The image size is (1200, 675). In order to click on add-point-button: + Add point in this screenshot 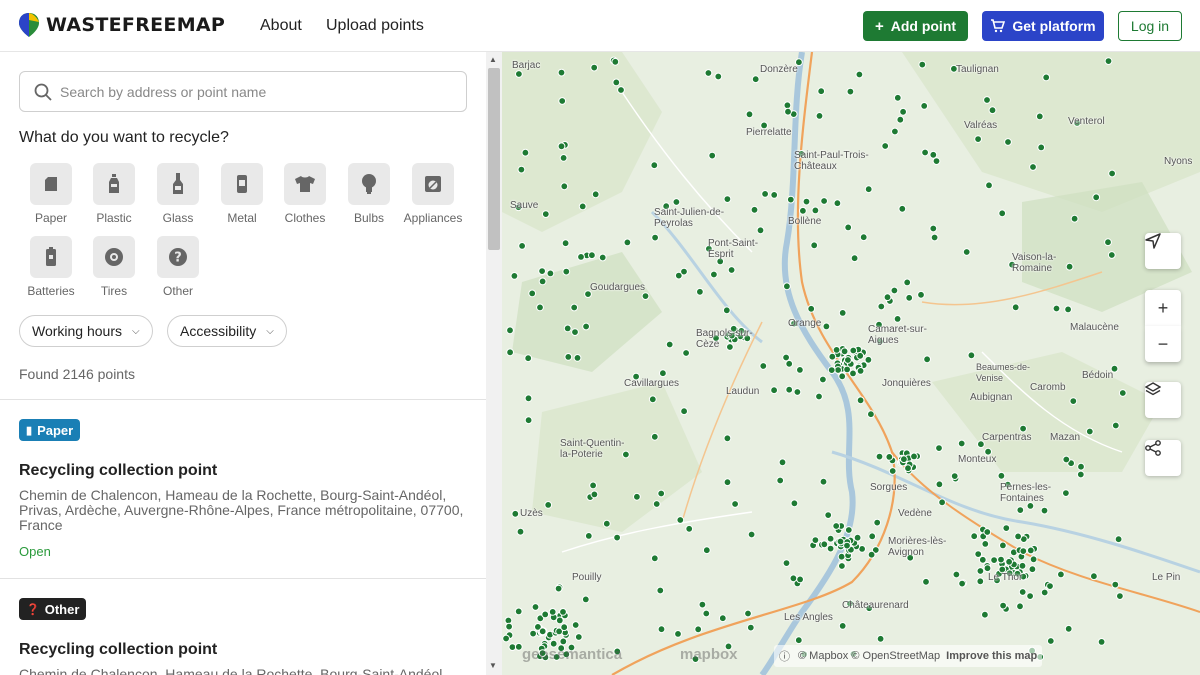, I will do `click(915, 26)`.